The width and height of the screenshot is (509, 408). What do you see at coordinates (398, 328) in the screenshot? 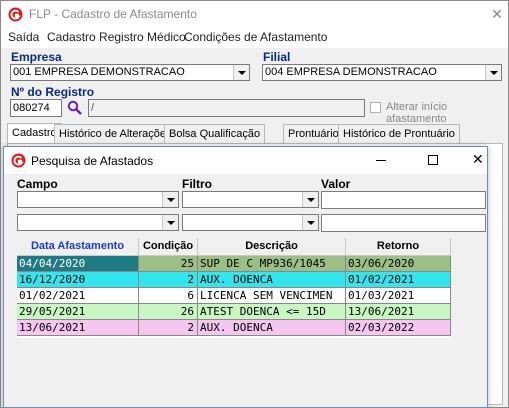
I see `cell-retorno: 02/03/2022` at bounding box center [398, 328].